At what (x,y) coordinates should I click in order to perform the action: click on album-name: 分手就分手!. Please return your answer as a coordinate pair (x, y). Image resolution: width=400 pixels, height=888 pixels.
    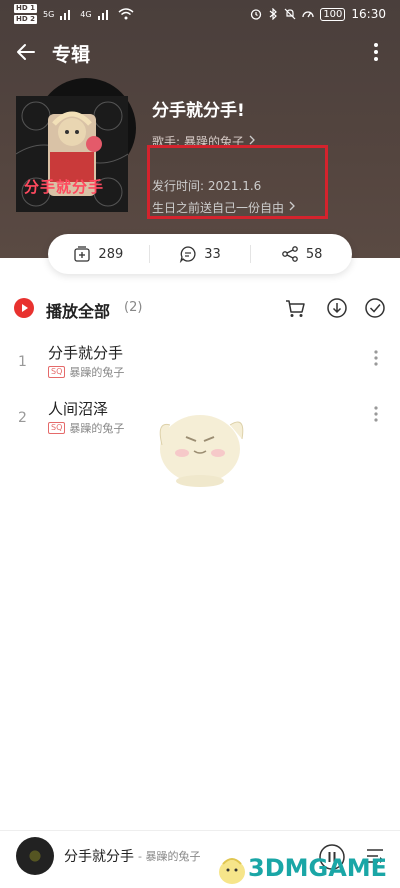
    Looking at the image, I should click on (198, 111).